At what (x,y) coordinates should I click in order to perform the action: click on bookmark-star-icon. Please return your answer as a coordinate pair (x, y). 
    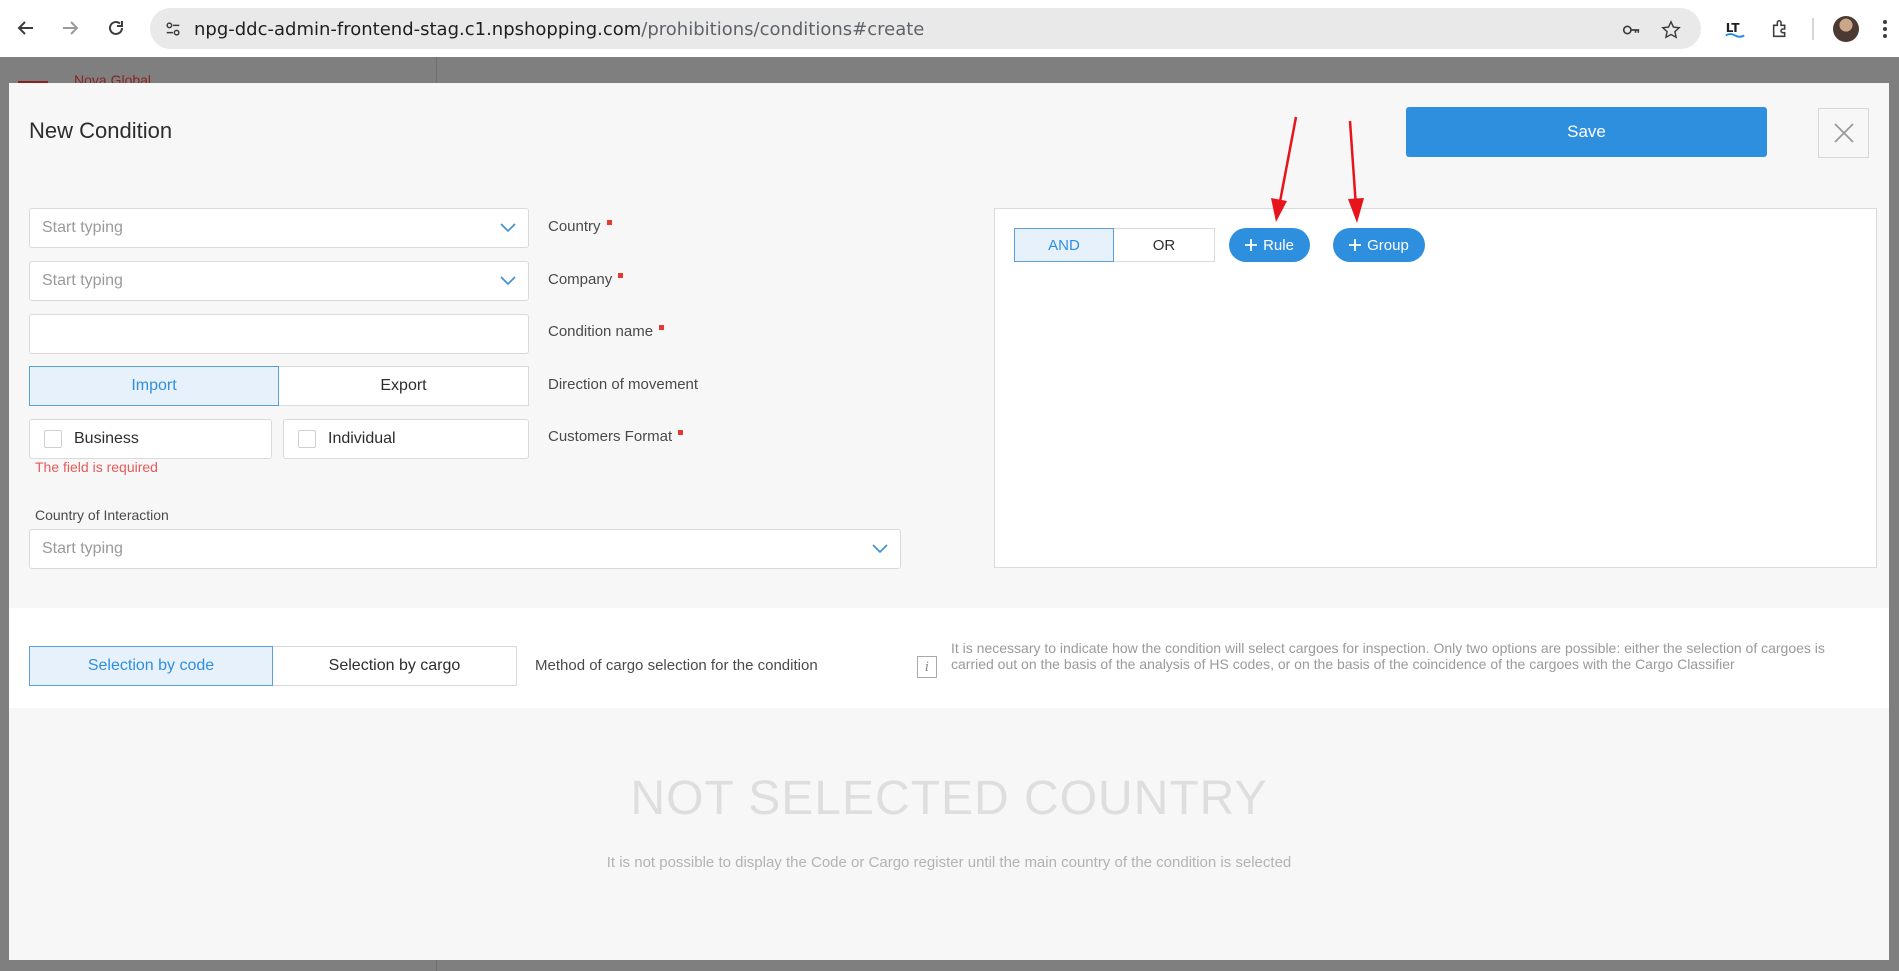
    Looking at the image, I should click on (1671, 30).